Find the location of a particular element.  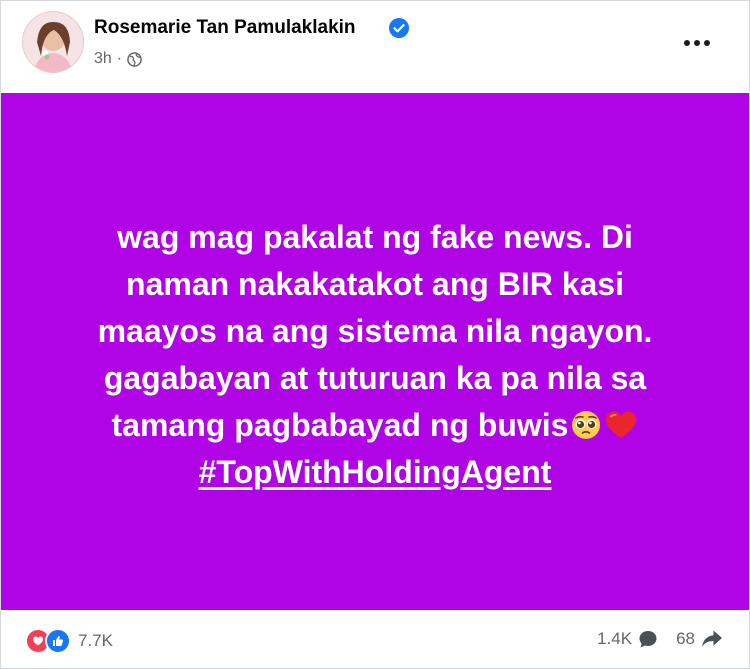

share-icon is located at coordinates (712, 638).